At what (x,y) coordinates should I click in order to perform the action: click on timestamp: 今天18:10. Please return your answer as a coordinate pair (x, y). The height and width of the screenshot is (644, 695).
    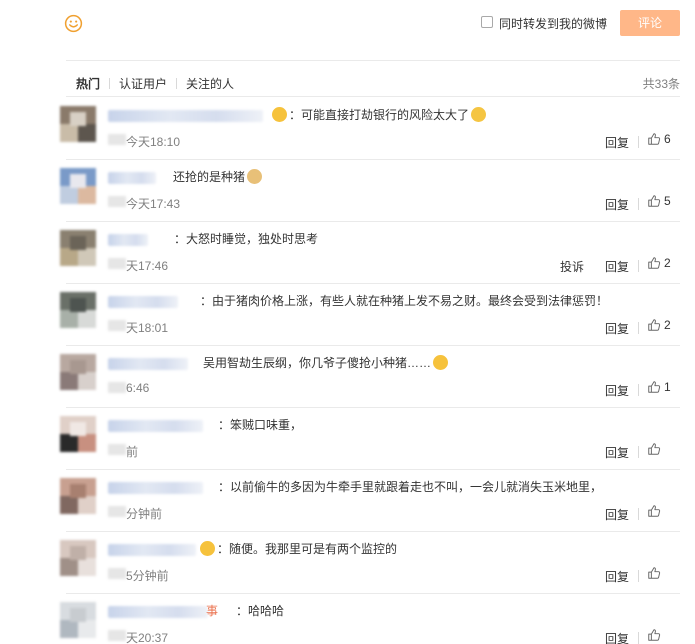
    Looking at the image, I should click on (153, 142).